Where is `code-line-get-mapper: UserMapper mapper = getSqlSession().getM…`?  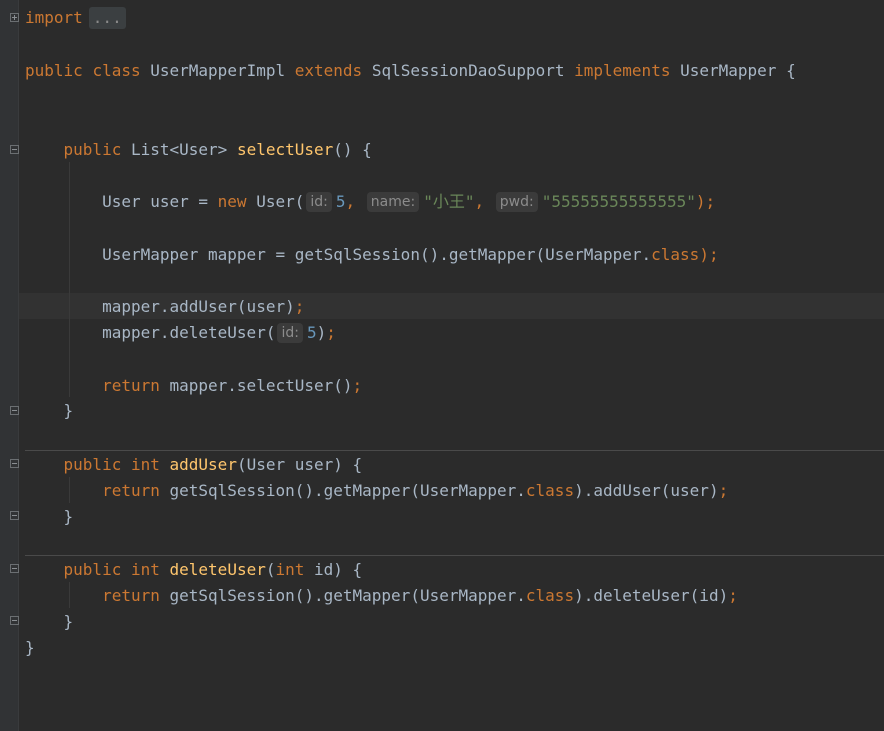 code-line-get-mapper: UserMapper mapper = getSqlSession().getM… is located at coordinates (372, 255).